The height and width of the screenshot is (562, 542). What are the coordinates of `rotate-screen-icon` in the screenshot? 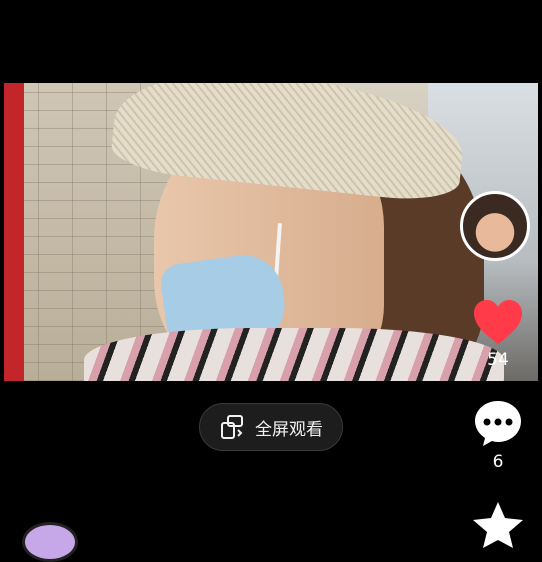 It's located at (232, 427).